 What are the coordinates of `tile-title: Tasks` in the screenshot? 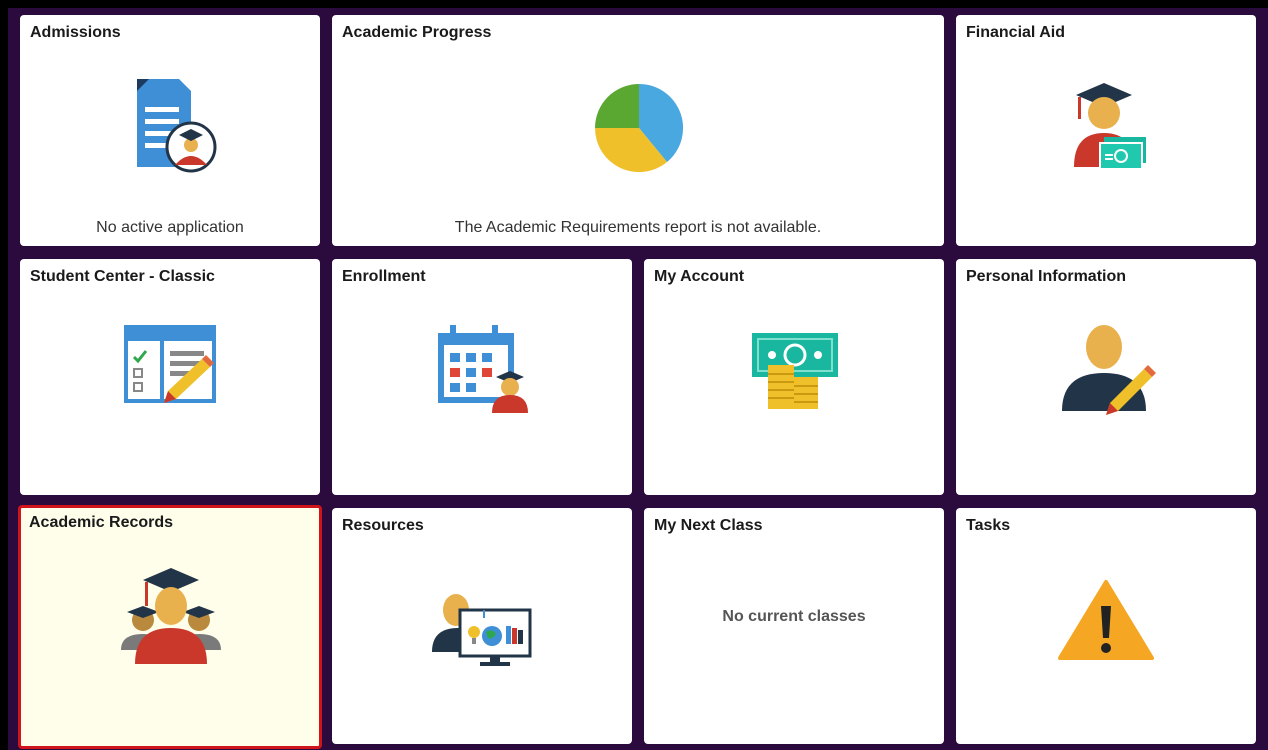 It's located at (988, 525).